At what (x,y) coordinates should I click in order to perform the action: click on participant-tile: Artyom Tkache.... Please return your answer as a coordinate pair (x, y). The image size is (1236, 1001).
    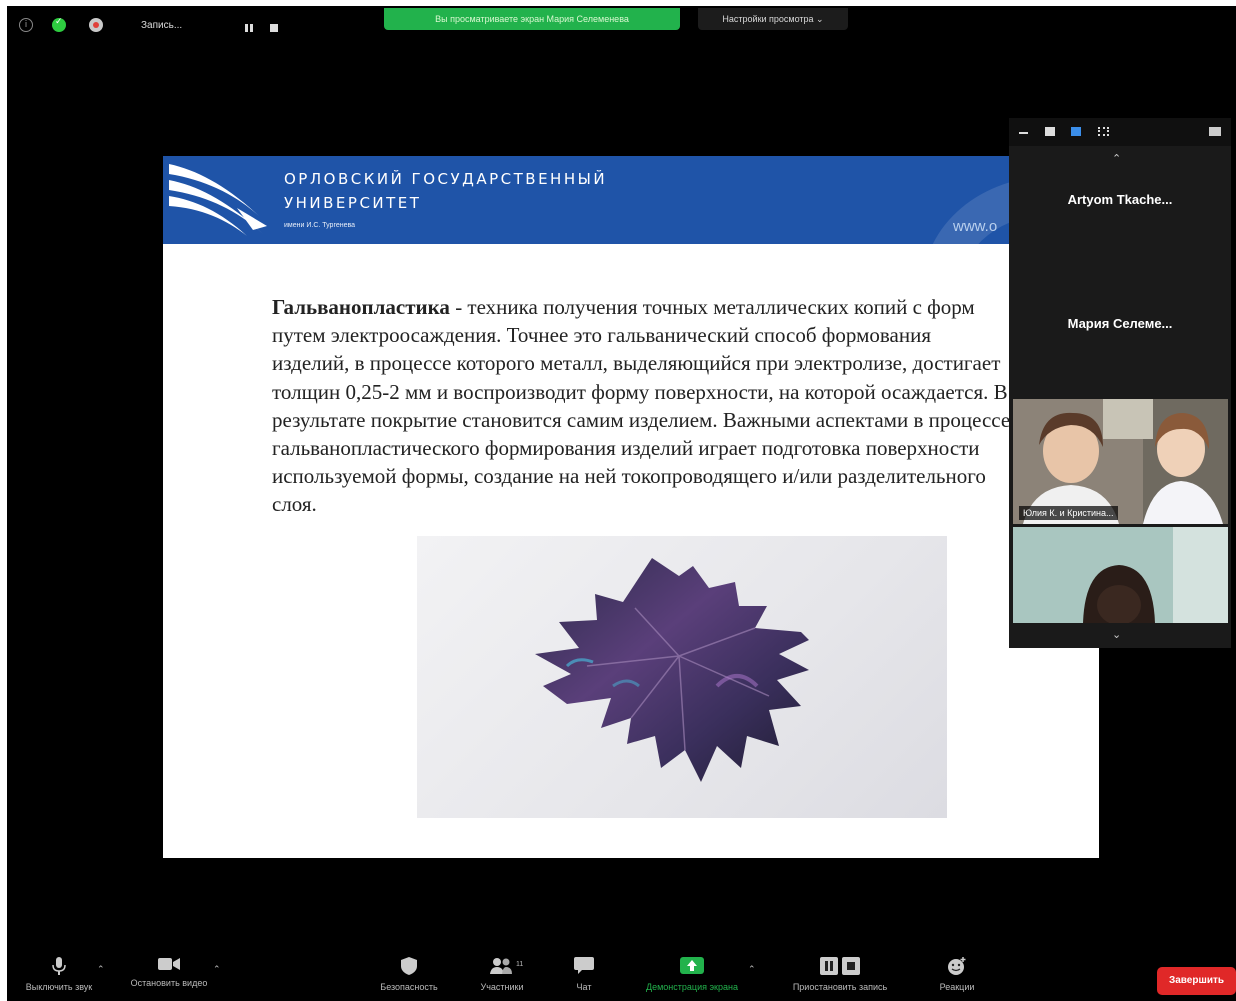
    Looking at the image, I should click on (1120, 232).